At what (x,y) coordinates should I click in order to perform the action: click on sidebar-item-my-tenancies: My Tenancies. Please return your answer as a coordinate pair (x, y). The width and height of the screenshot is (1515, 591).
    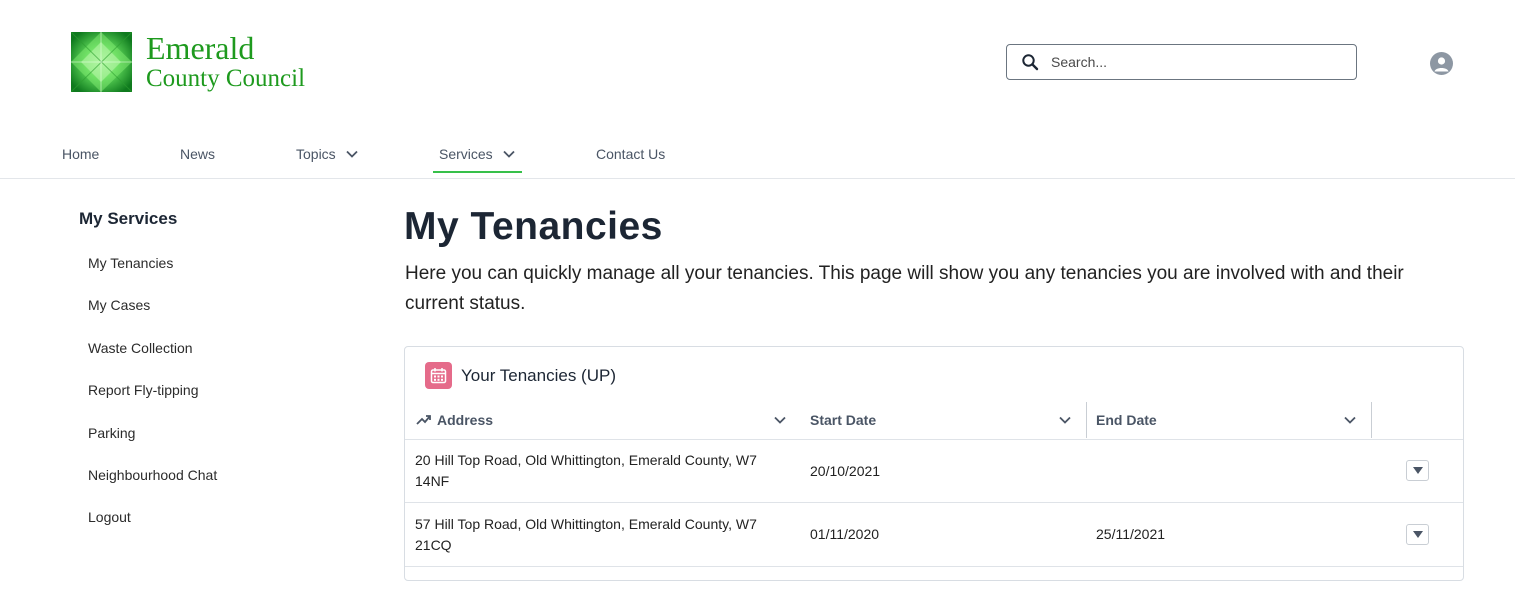
    Looking at the image, I should click on (152, 275).